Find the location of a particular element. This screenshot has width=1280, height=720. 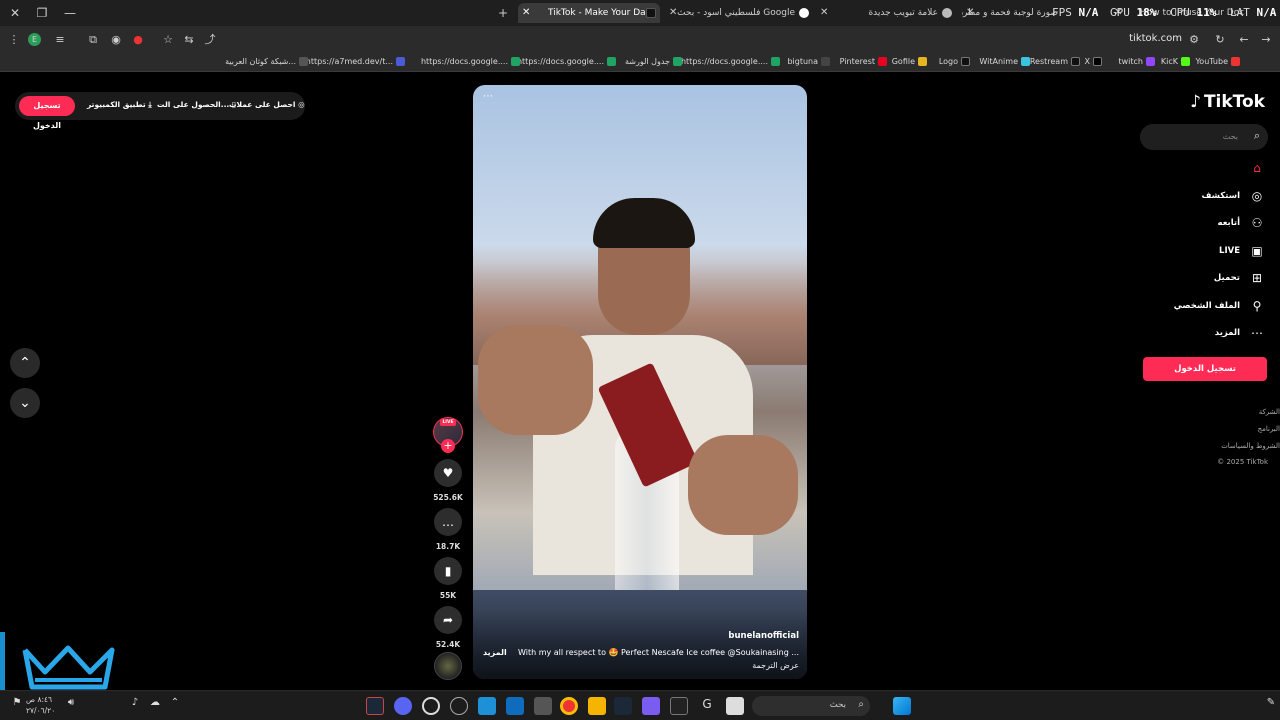

tiktok-logo: ♪ TikTok is located at coordinates (1227, 102).